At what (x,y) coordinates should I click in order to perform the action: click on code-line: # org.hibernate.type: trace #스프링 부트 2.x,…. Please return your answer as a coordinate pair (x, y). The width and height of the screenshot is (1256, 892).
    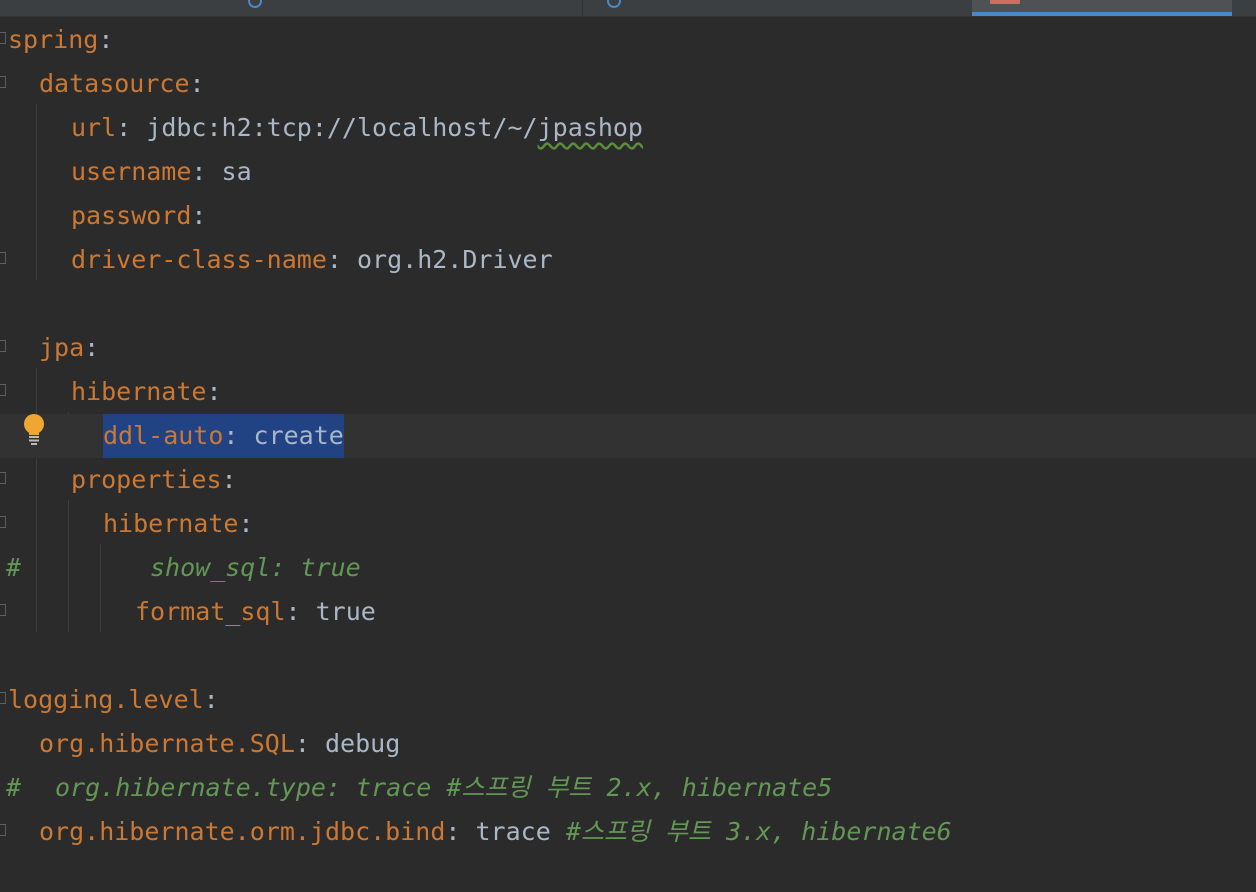
    Looking at the image, I should click on (628, 788).